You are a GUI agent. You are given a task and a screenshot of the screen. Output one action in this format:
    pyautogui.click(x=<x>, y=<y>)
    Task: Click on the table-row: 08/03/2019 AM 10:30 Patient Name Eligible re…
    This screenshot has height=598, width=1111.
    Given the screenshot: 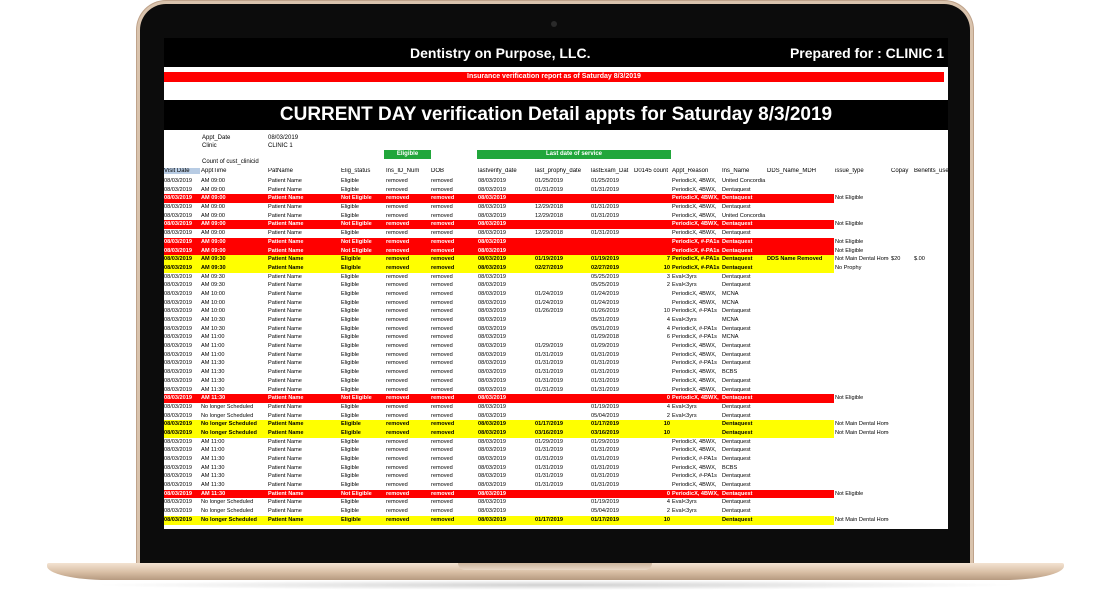 What is the action you would take?
    pyautogui.click(x=556, y=320)
    